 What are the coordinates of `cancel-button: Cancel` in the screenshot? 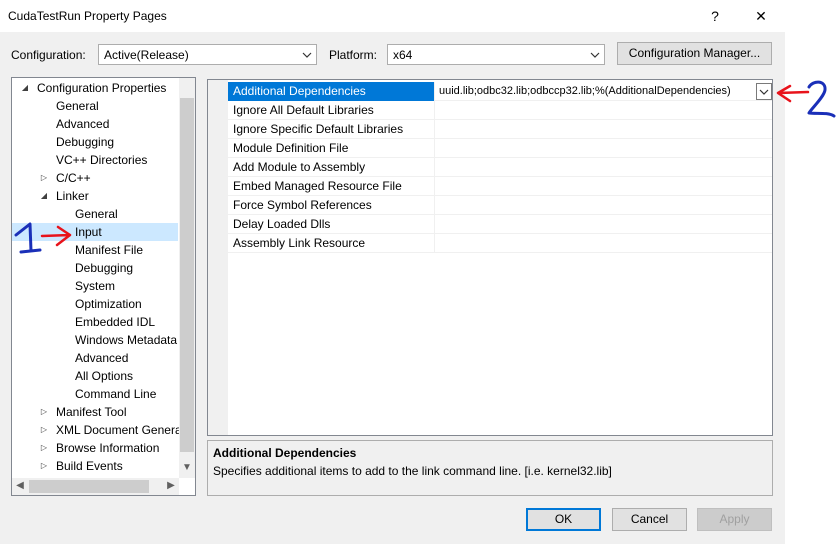 It's located at (649, 519).